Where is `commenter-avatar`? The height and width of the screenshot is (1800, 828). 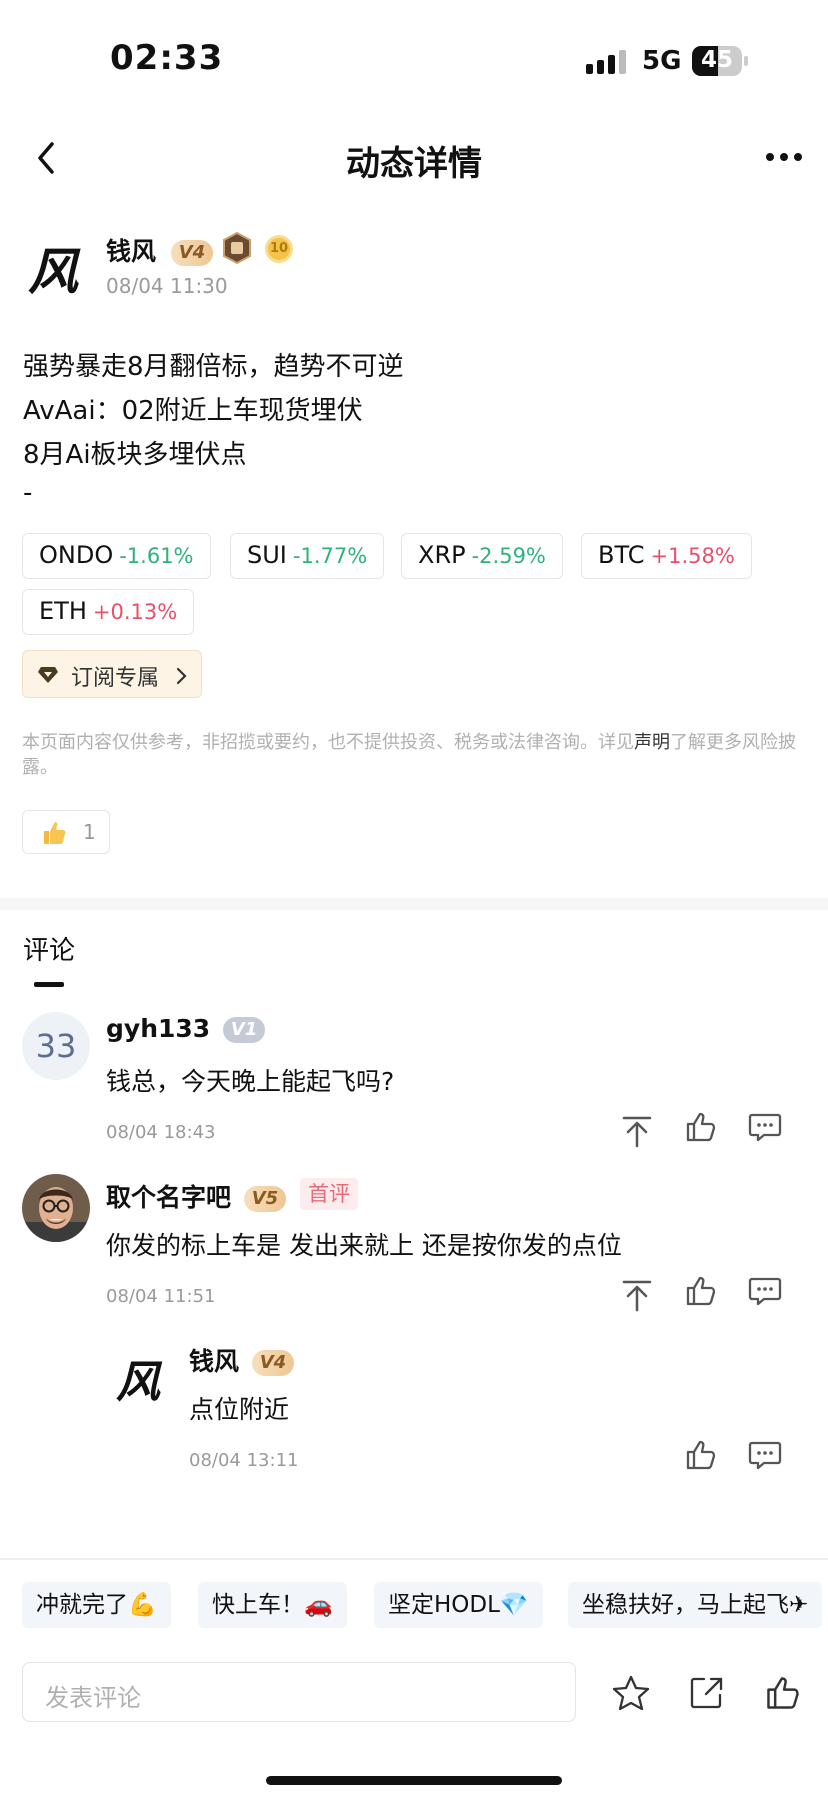
commenter-avatar is located at coordinates (56, 1208).